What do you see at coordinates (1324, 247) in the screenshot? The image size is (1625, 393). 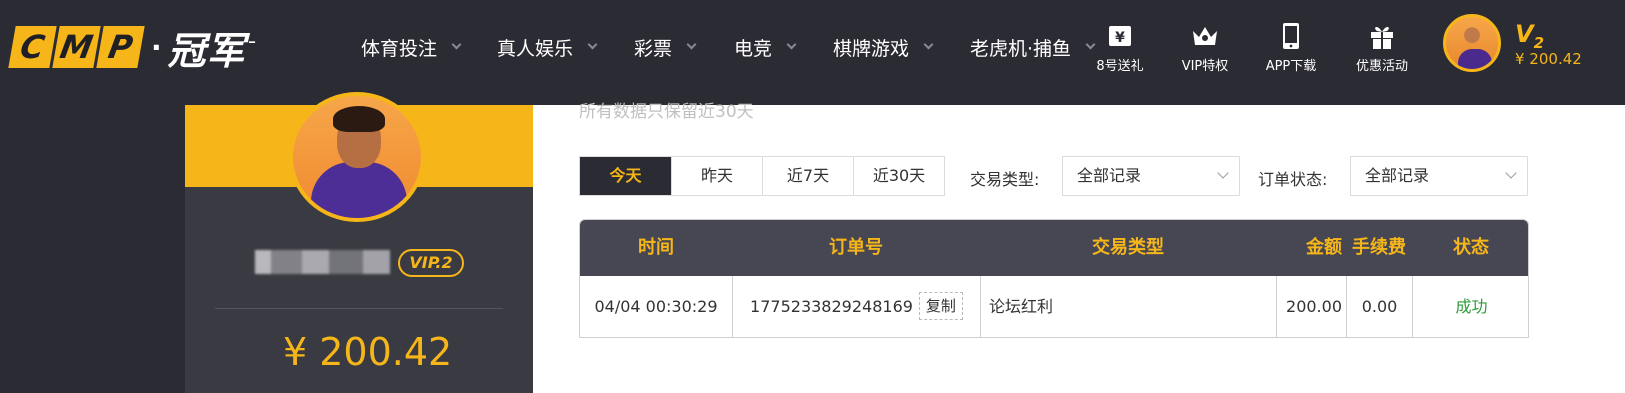 I see `column-header: 金额` at bounding box center [1324, 247].